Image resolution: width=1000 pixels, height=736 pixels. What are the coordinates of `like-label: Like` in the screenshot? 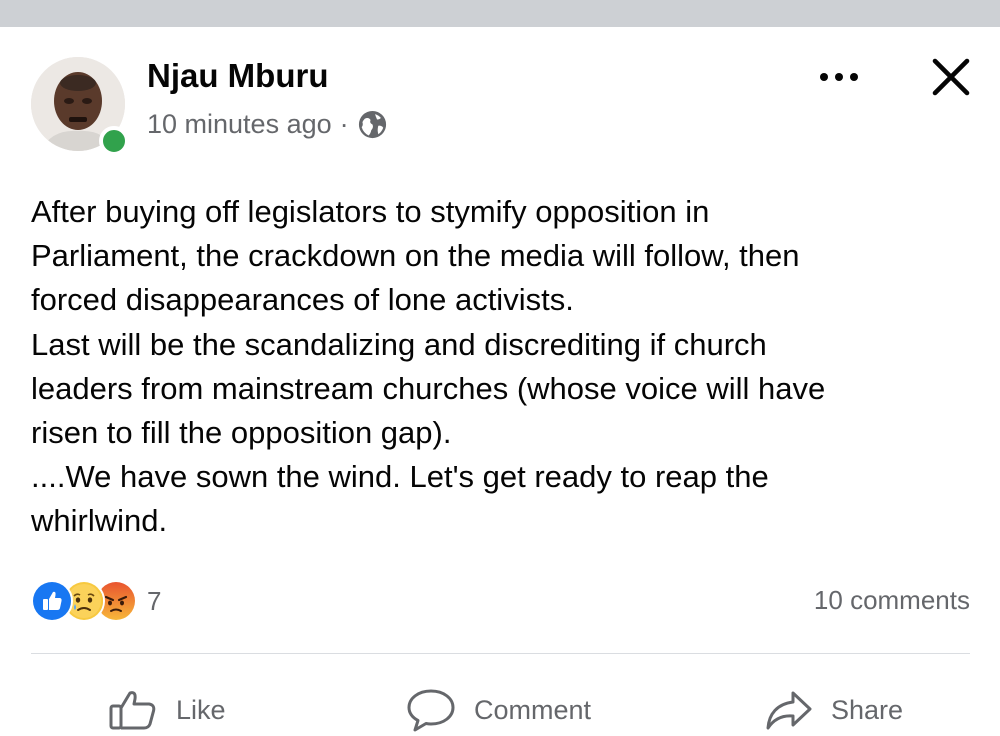 It's located at (201, 709).